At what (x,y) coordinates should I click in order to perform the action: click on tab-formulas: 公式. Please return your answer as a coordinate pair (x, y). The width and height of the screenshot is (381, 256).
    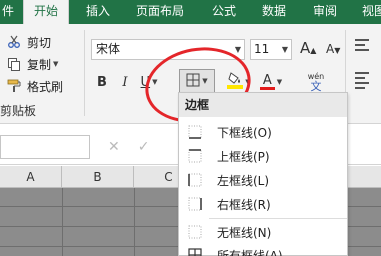
    Looking at the image, I should click on (224, 12).